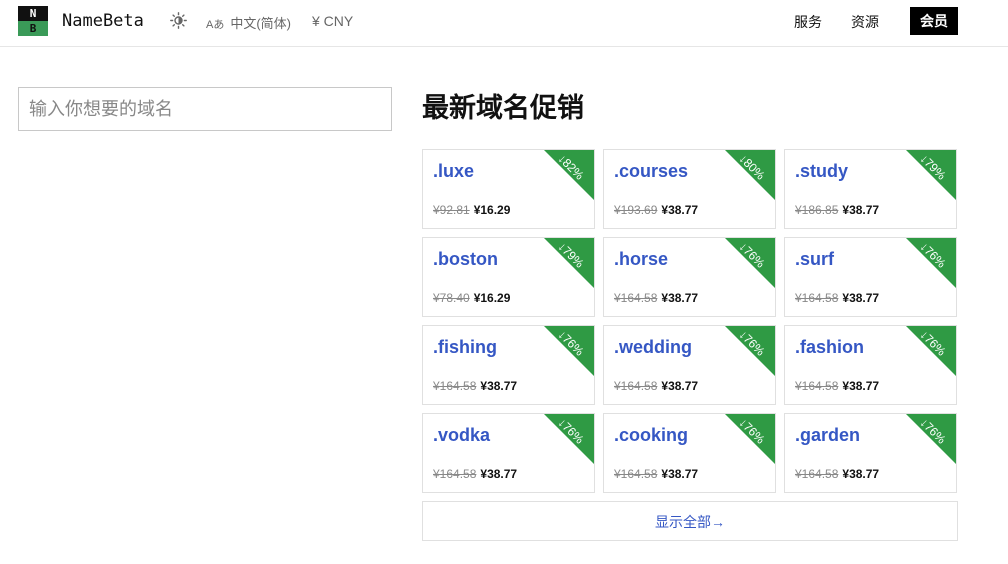  I want to click on top-header: N B NameBeta Aあ 中文(简体) ¥ CNY 服务 资源 会员, so click(504, 23).